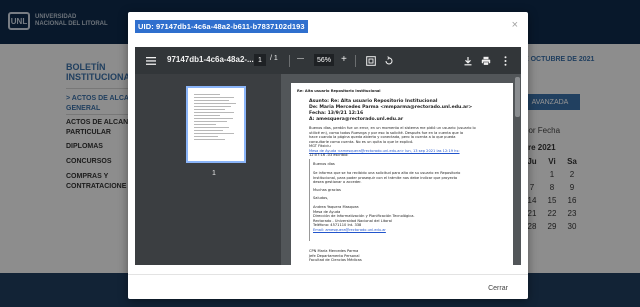 The width and height of the screenshot is (640, 307). I want to click on page-input: 1, so click(260, 60).